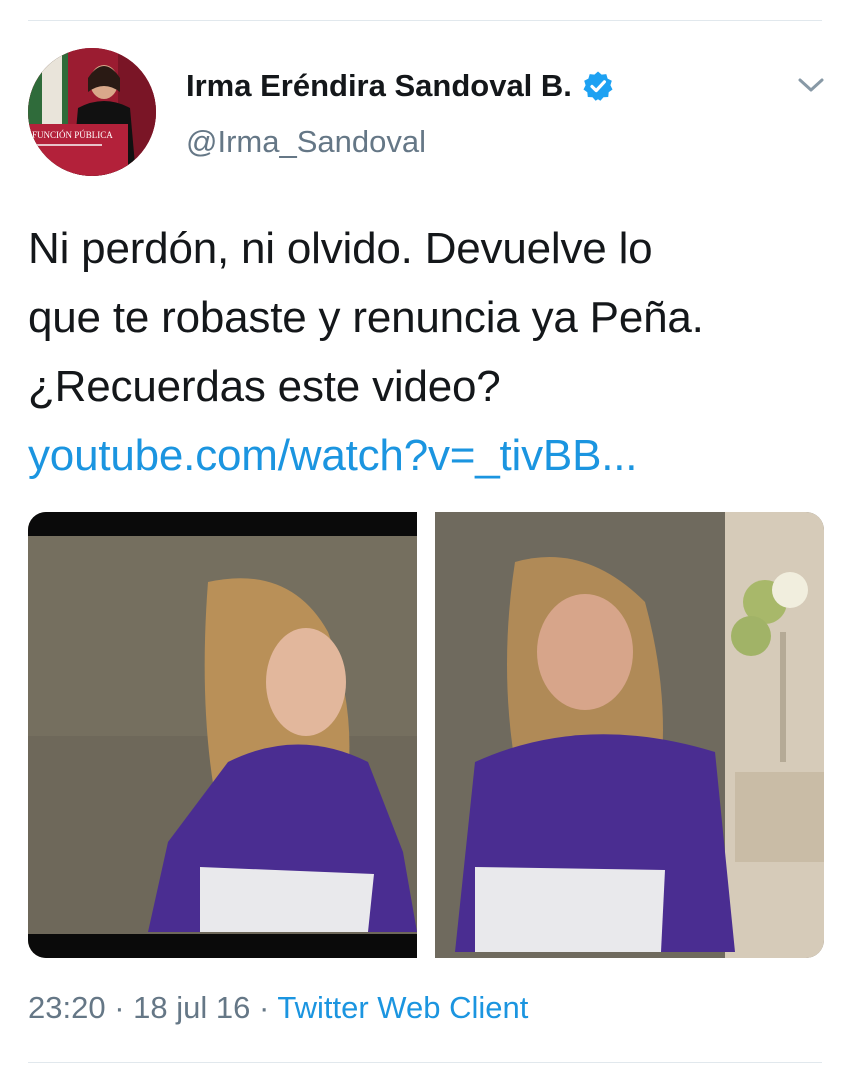 The image size is (850, 1088). I want to click on author-handle: @Irma_Sandoval, so click(306, 142).